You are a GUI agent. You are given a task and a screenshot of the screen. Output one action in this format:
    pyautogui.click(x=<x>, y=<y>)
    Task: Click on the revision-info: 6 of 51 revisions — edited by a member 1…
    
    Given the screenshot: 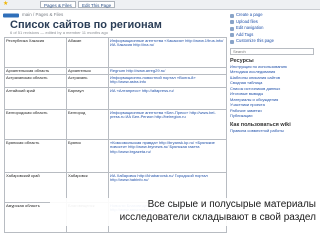 What is the action you would take?
    pyautogui.click(x=59, y=32)
    